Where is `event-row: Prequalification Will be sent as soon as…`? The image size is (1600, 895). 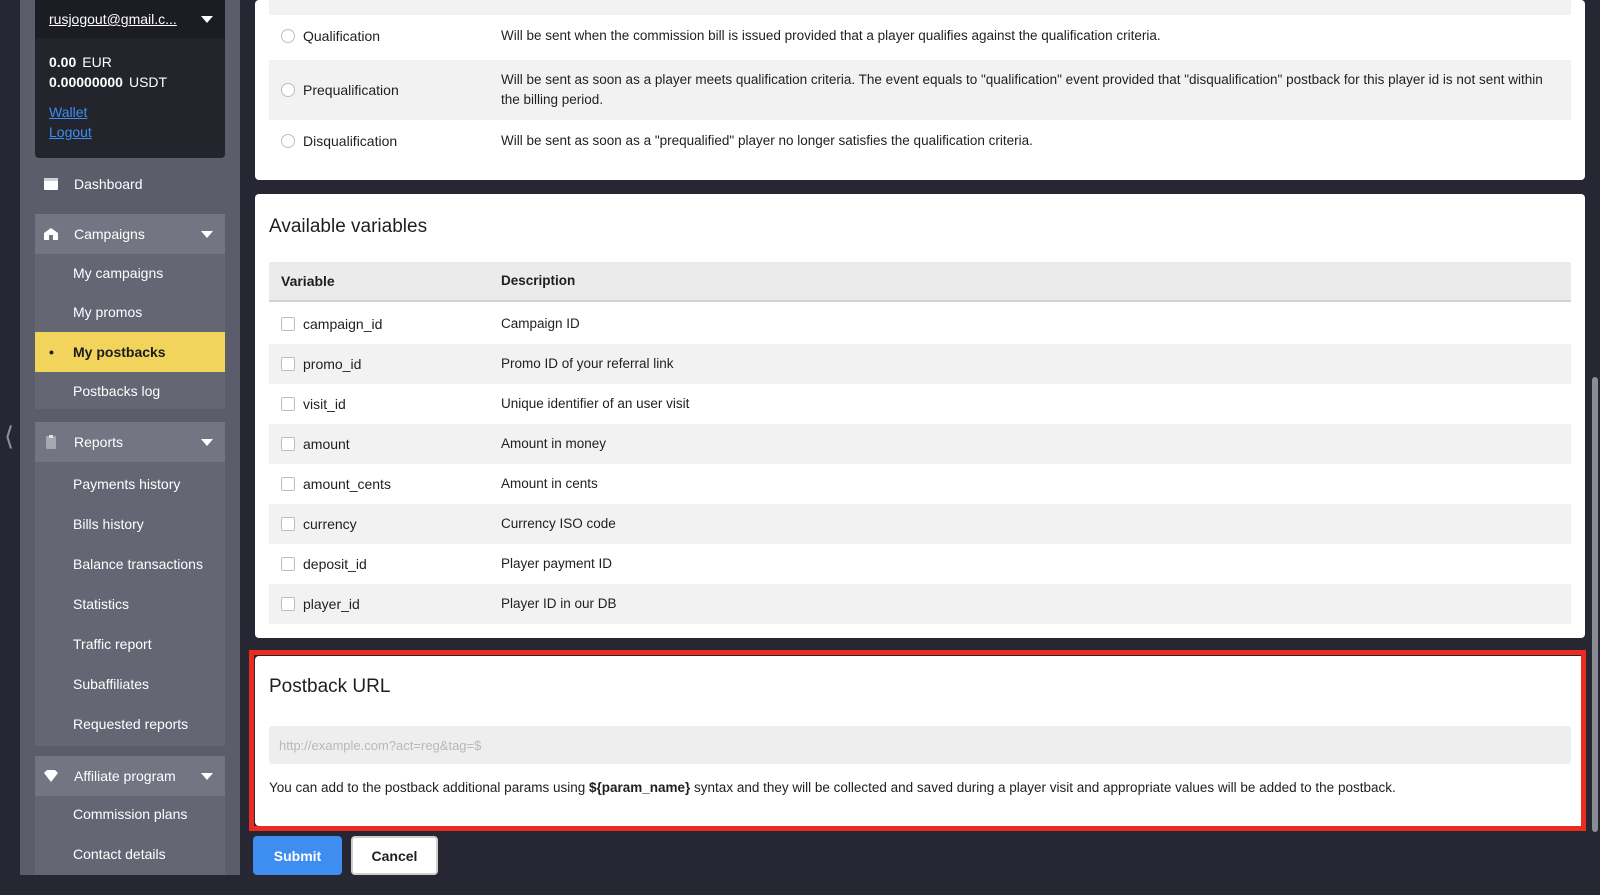
event-row: Prequalification Will be sent as soon as… is located at coordinates (920, 90).